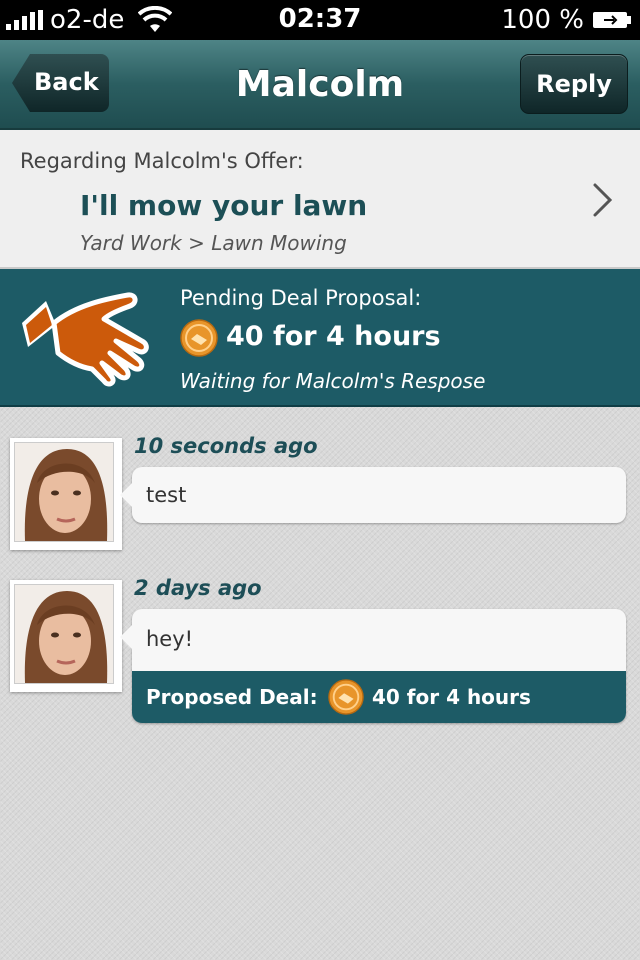 The width and height of the screenshot is (640, 960). I want to click on reply-button: Reply, so click(574, 84).